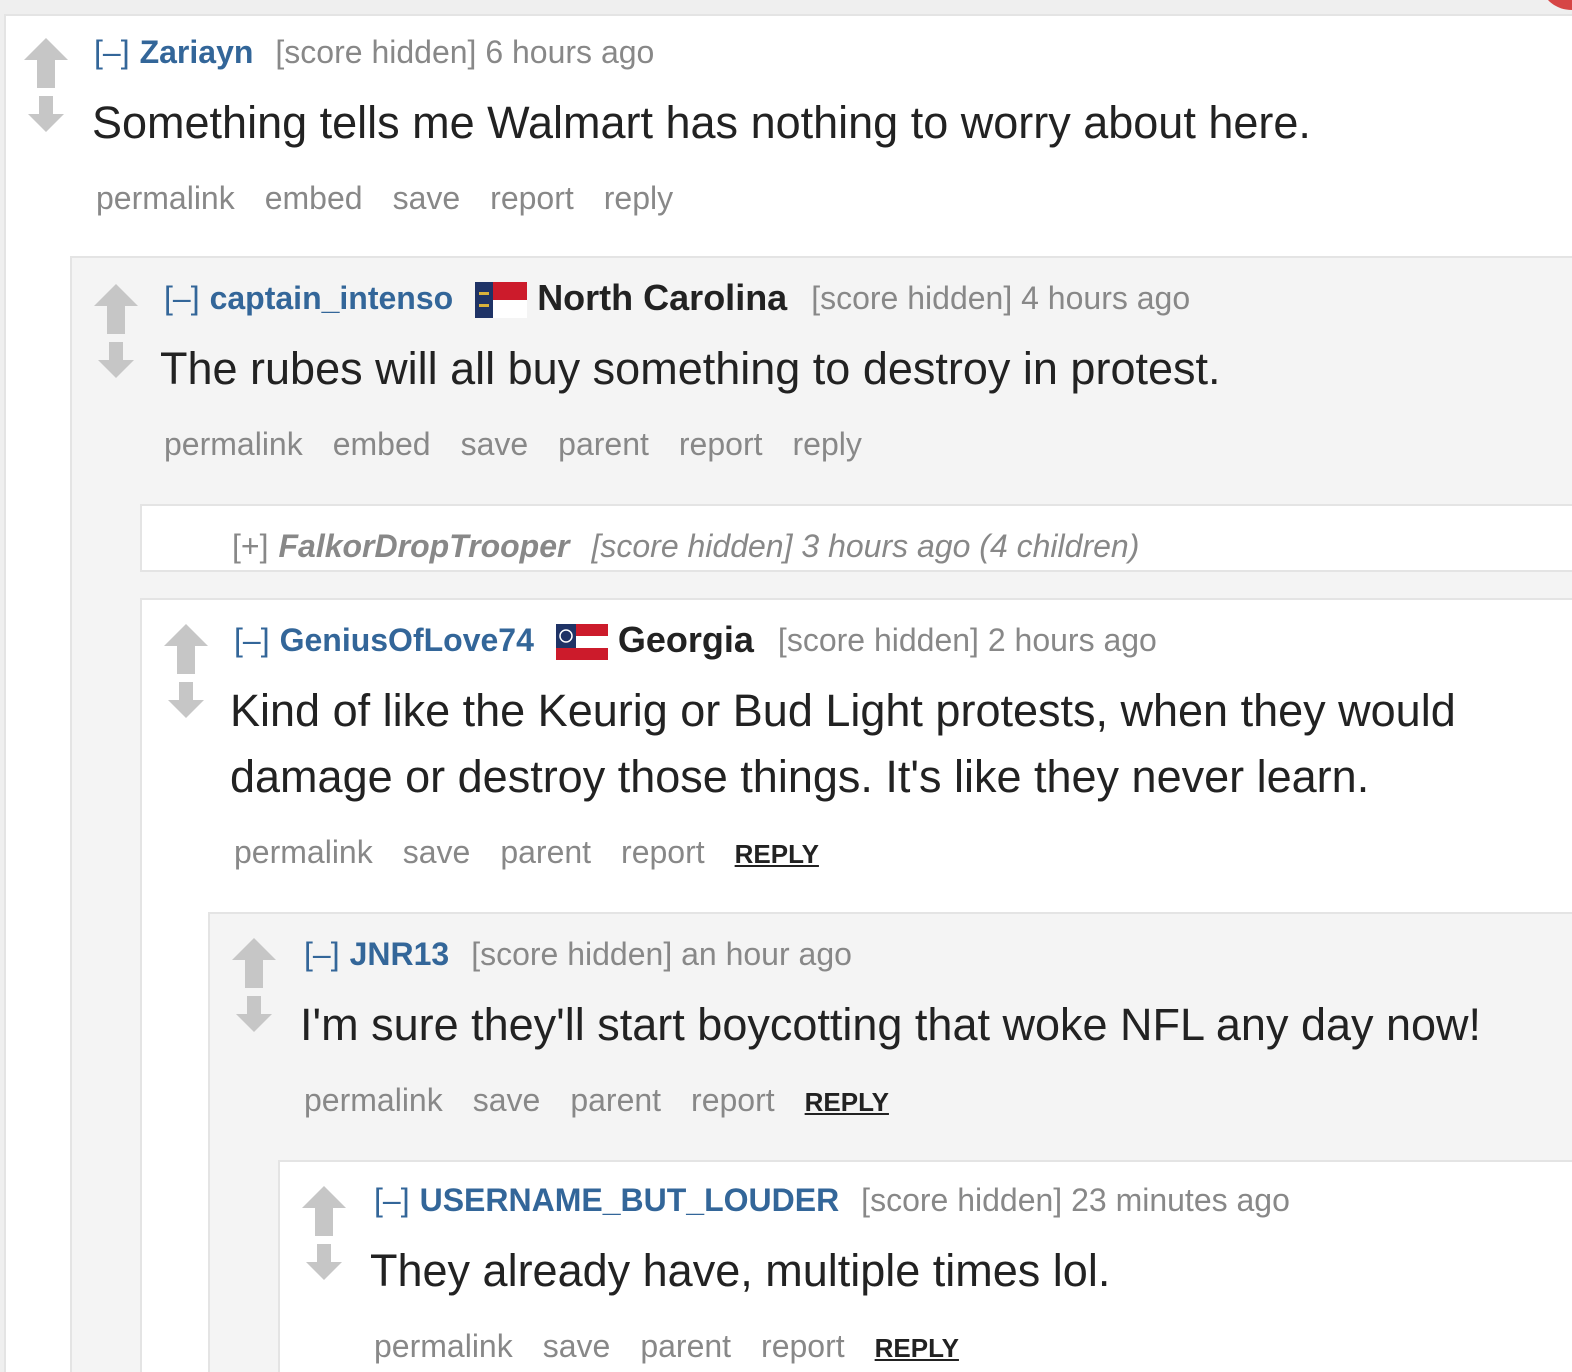  I want to click on user-flair: Georgia, so click(654, 640).